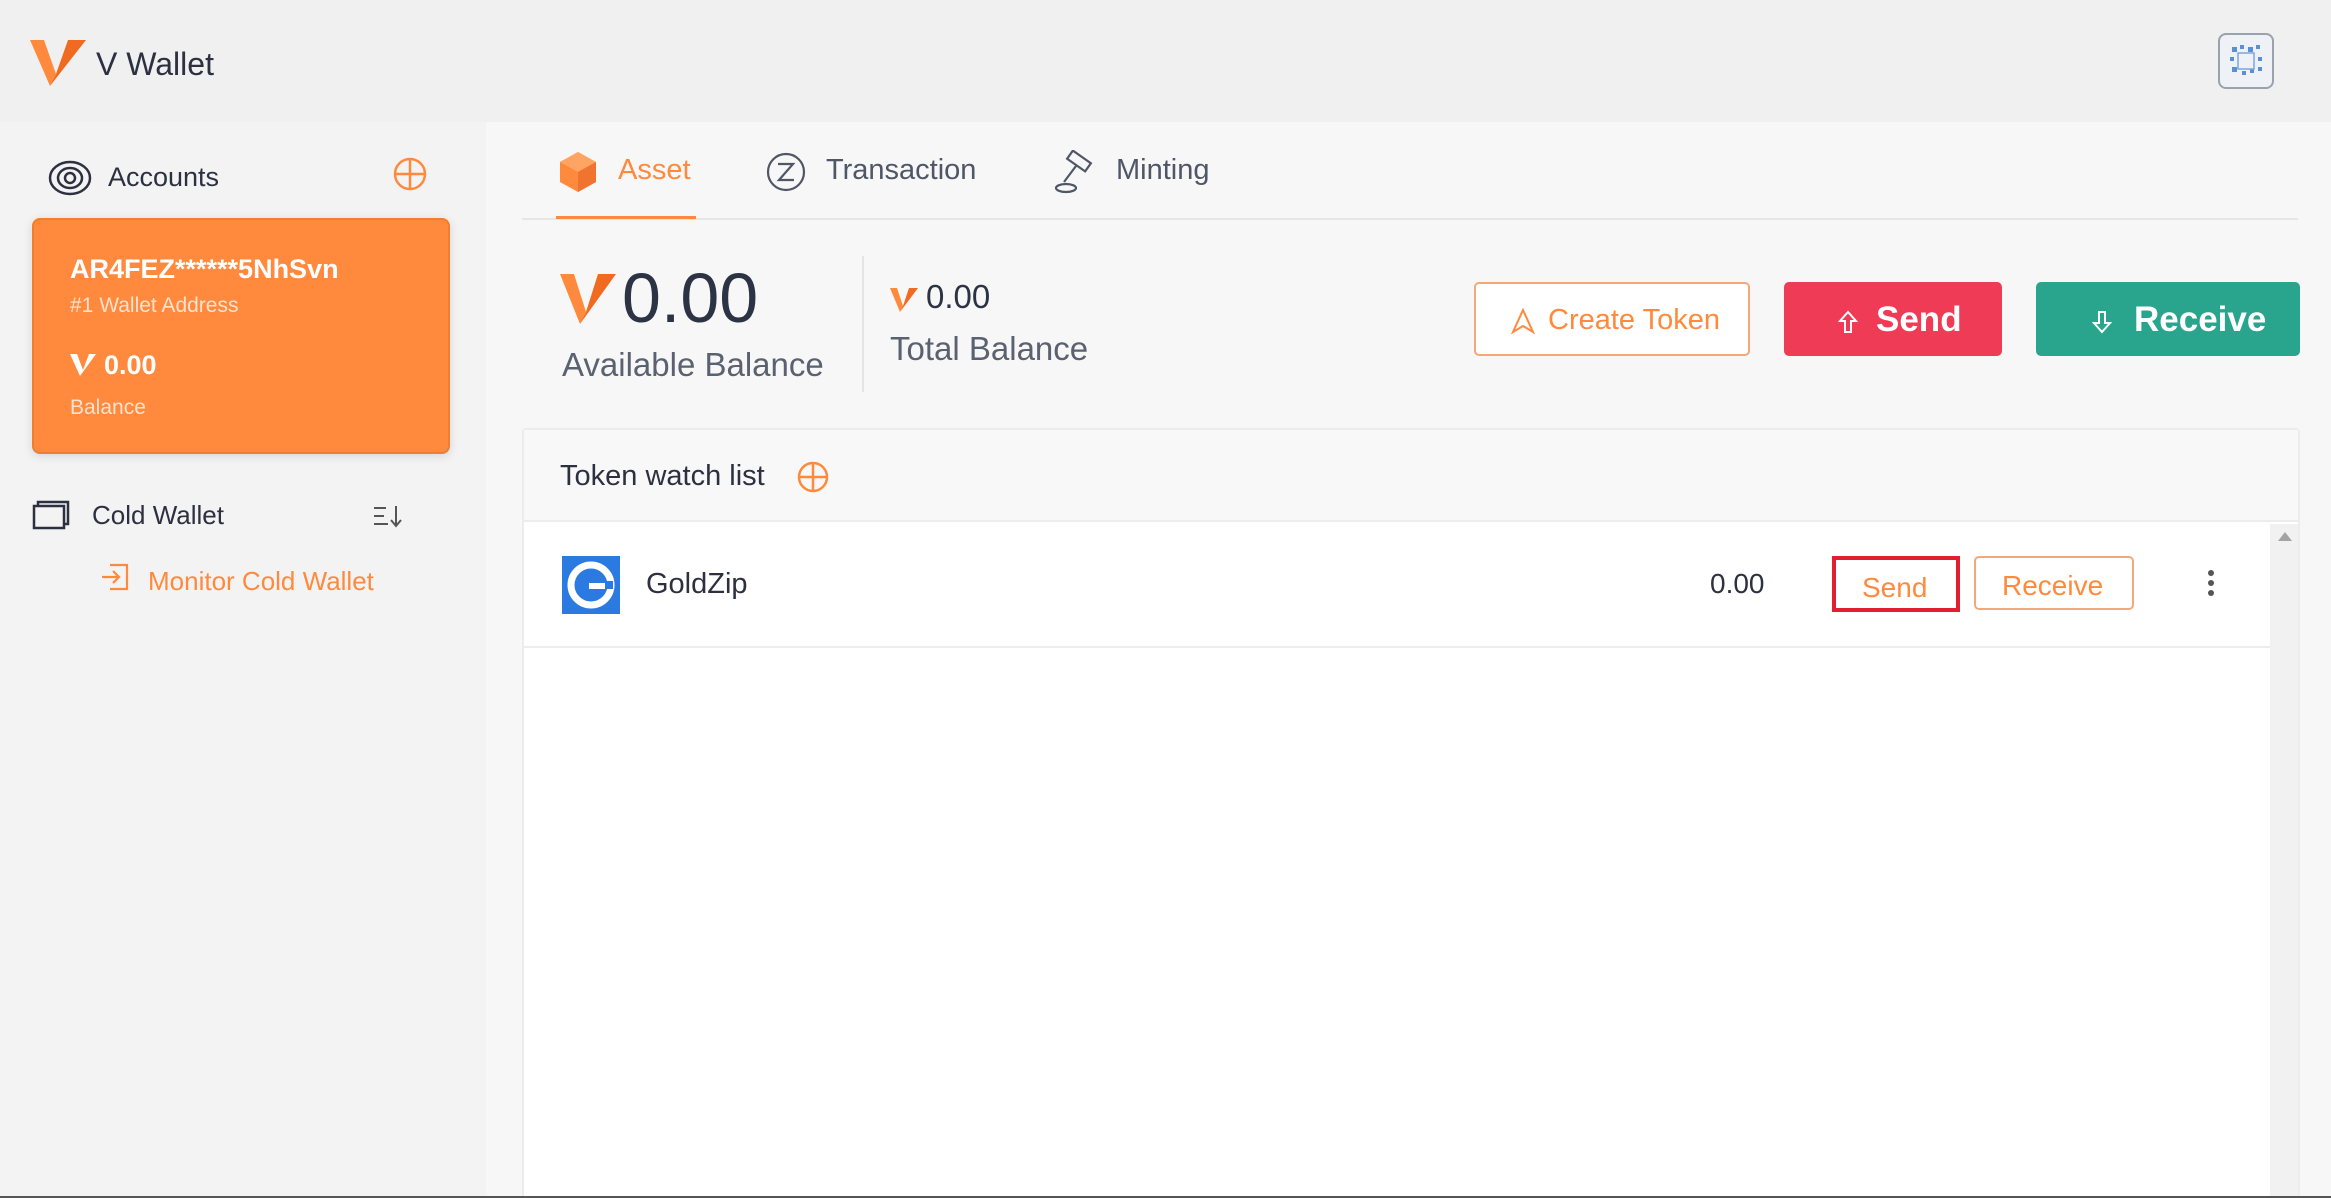 Image resolution: width=2331 pixels, height=1198 pixels. What do you see at coordinates (1634, 320) in the screenshot?
I see `create-token-label: Create Token` at bounding box center [1634, 320].